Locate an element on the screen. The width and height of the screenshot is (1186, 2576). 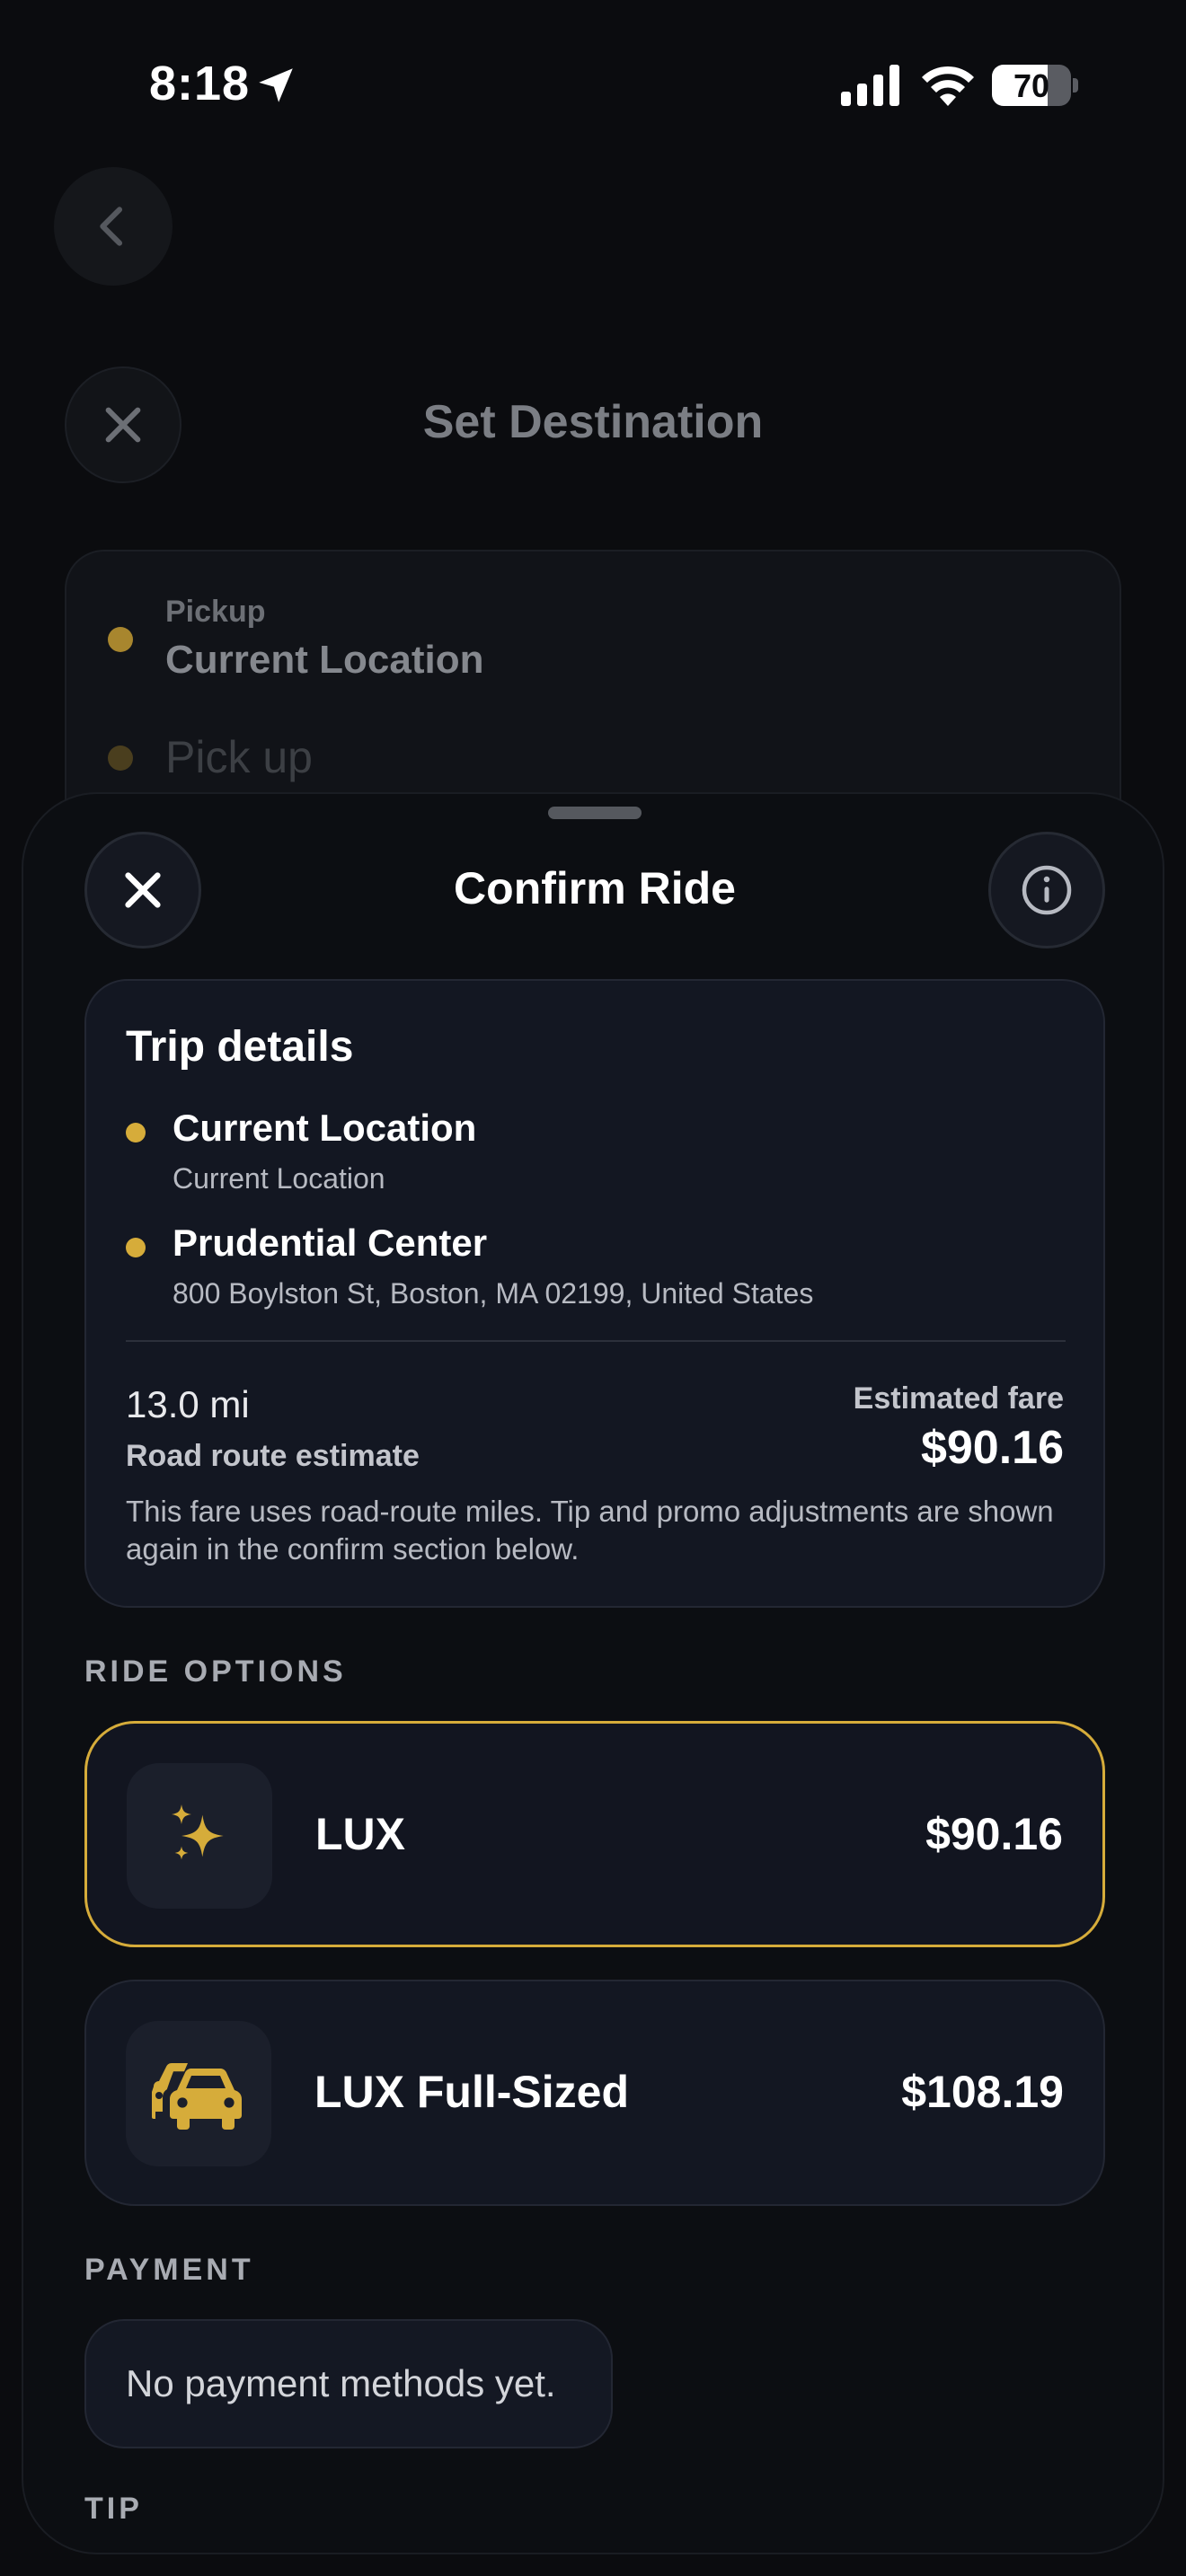
destination-close-button is located at coordinates (123, 424).